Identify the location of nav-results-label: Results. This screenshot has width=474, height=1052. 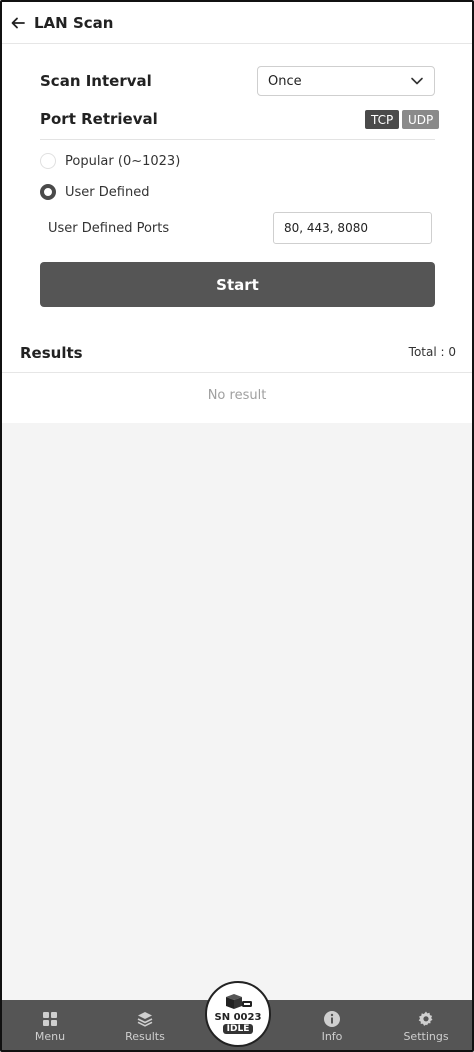
(145, 1036).